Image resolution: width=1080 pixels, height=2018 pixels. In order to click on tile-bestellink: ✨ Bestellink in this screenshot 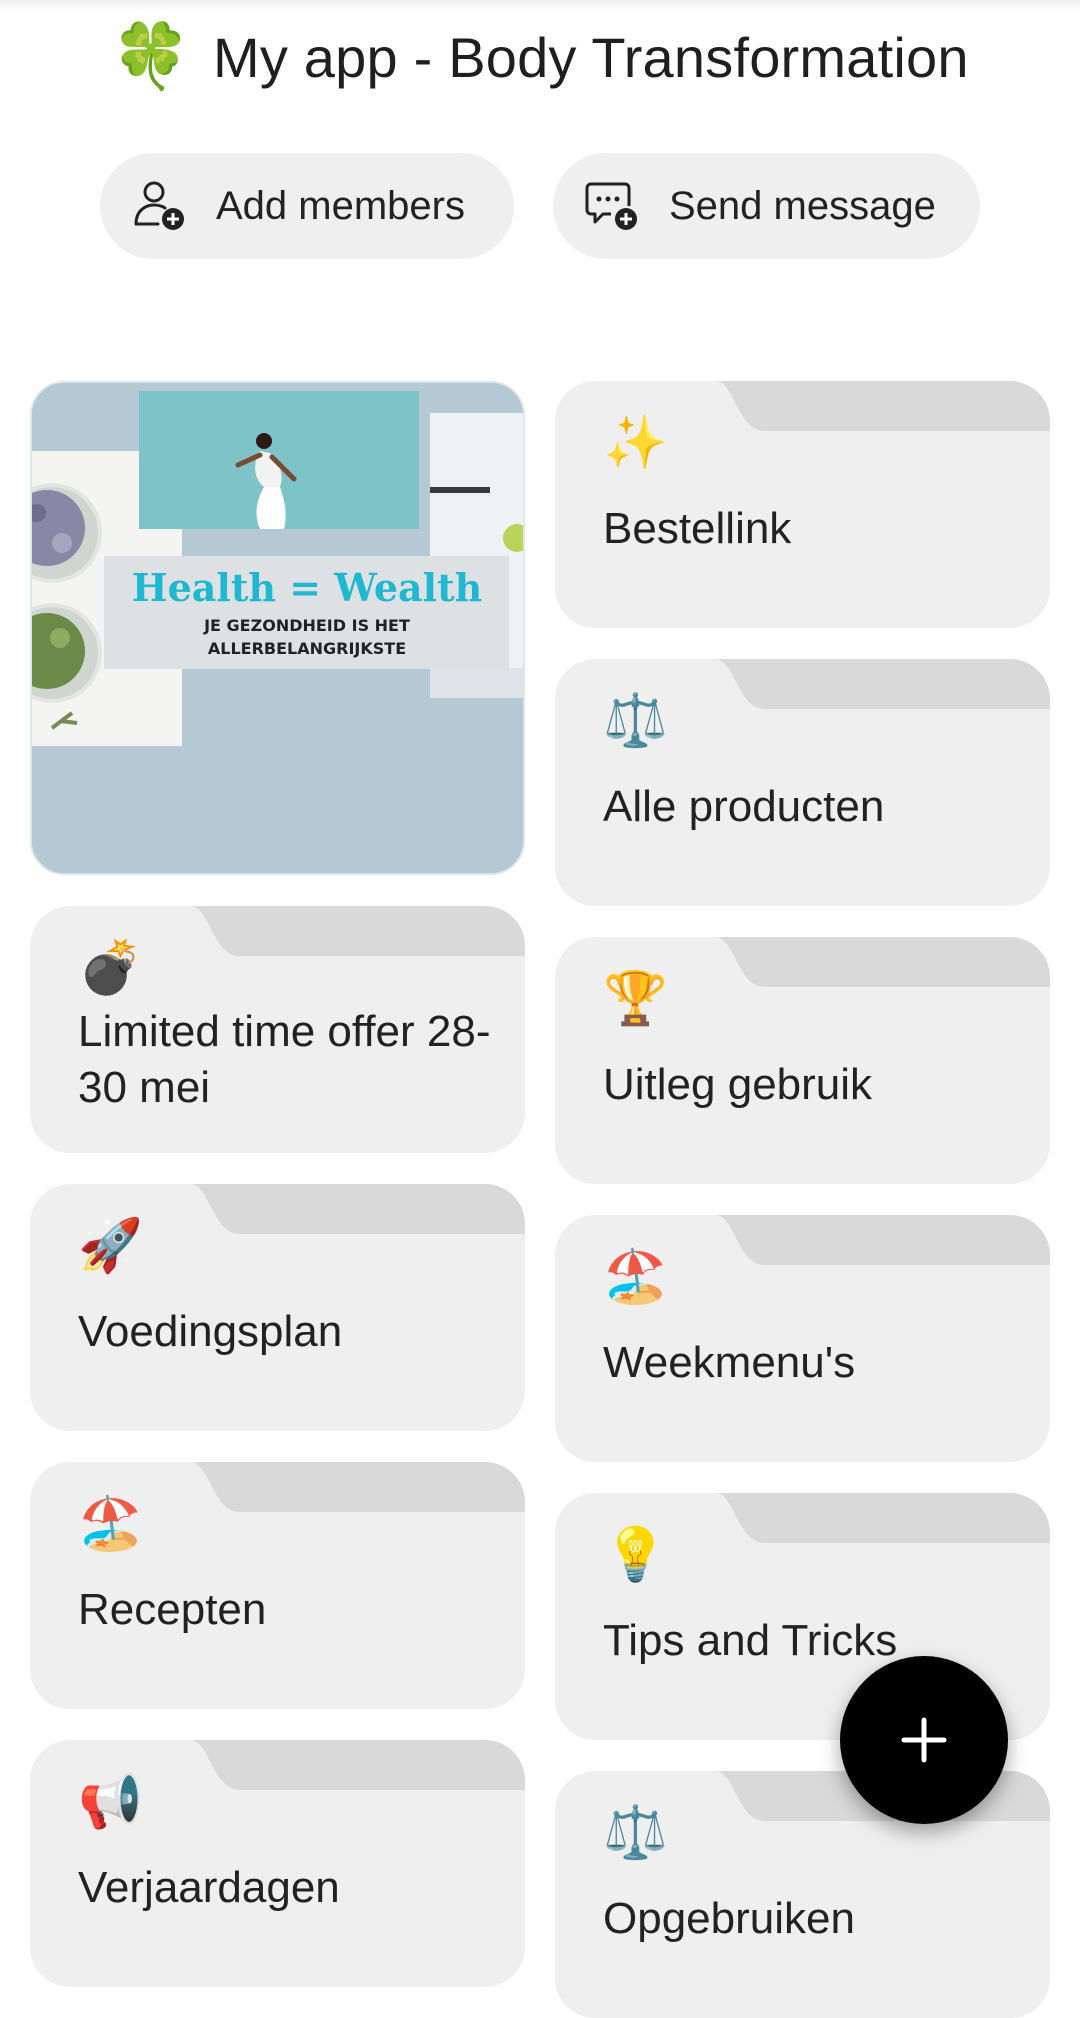, I will do `click(802, 504)`.